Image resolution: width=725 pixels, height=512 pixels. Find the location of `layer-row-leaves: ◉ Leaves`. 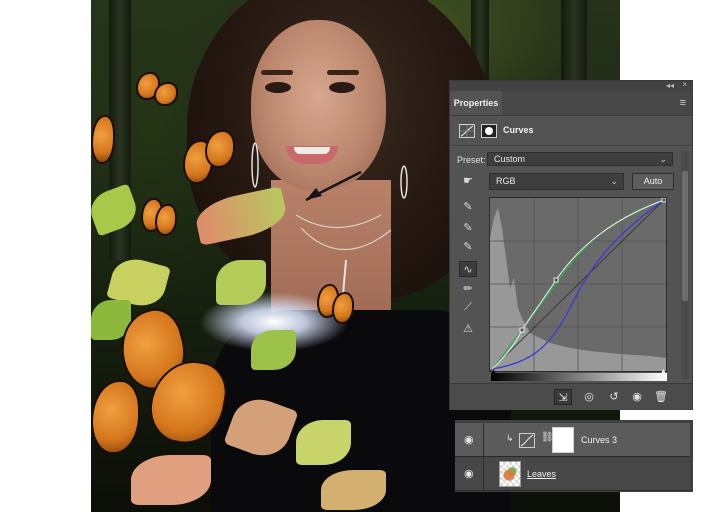

layer-row-leaves: ◉ Leaves is located at coordinates (572, 474).